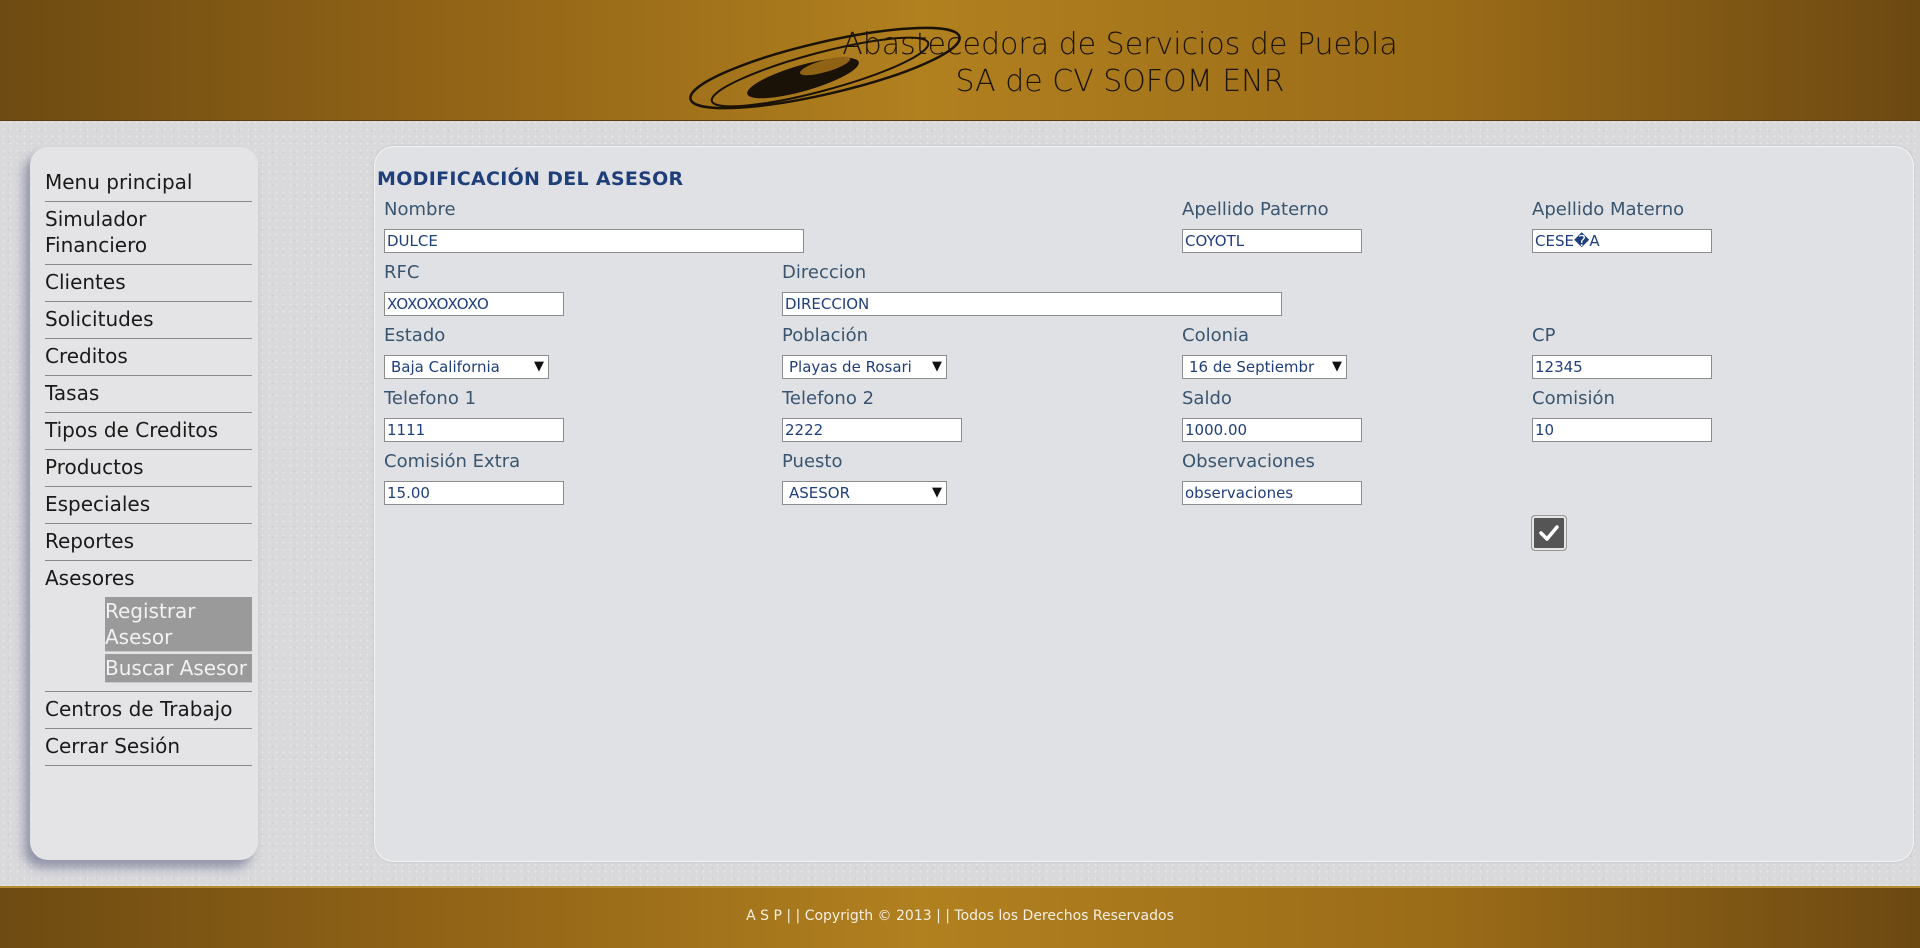 The width and height of the screenshot is (1920, 948). I want to click on sidebar-item-solicitudes: Solicitudes, so click(148, 320).